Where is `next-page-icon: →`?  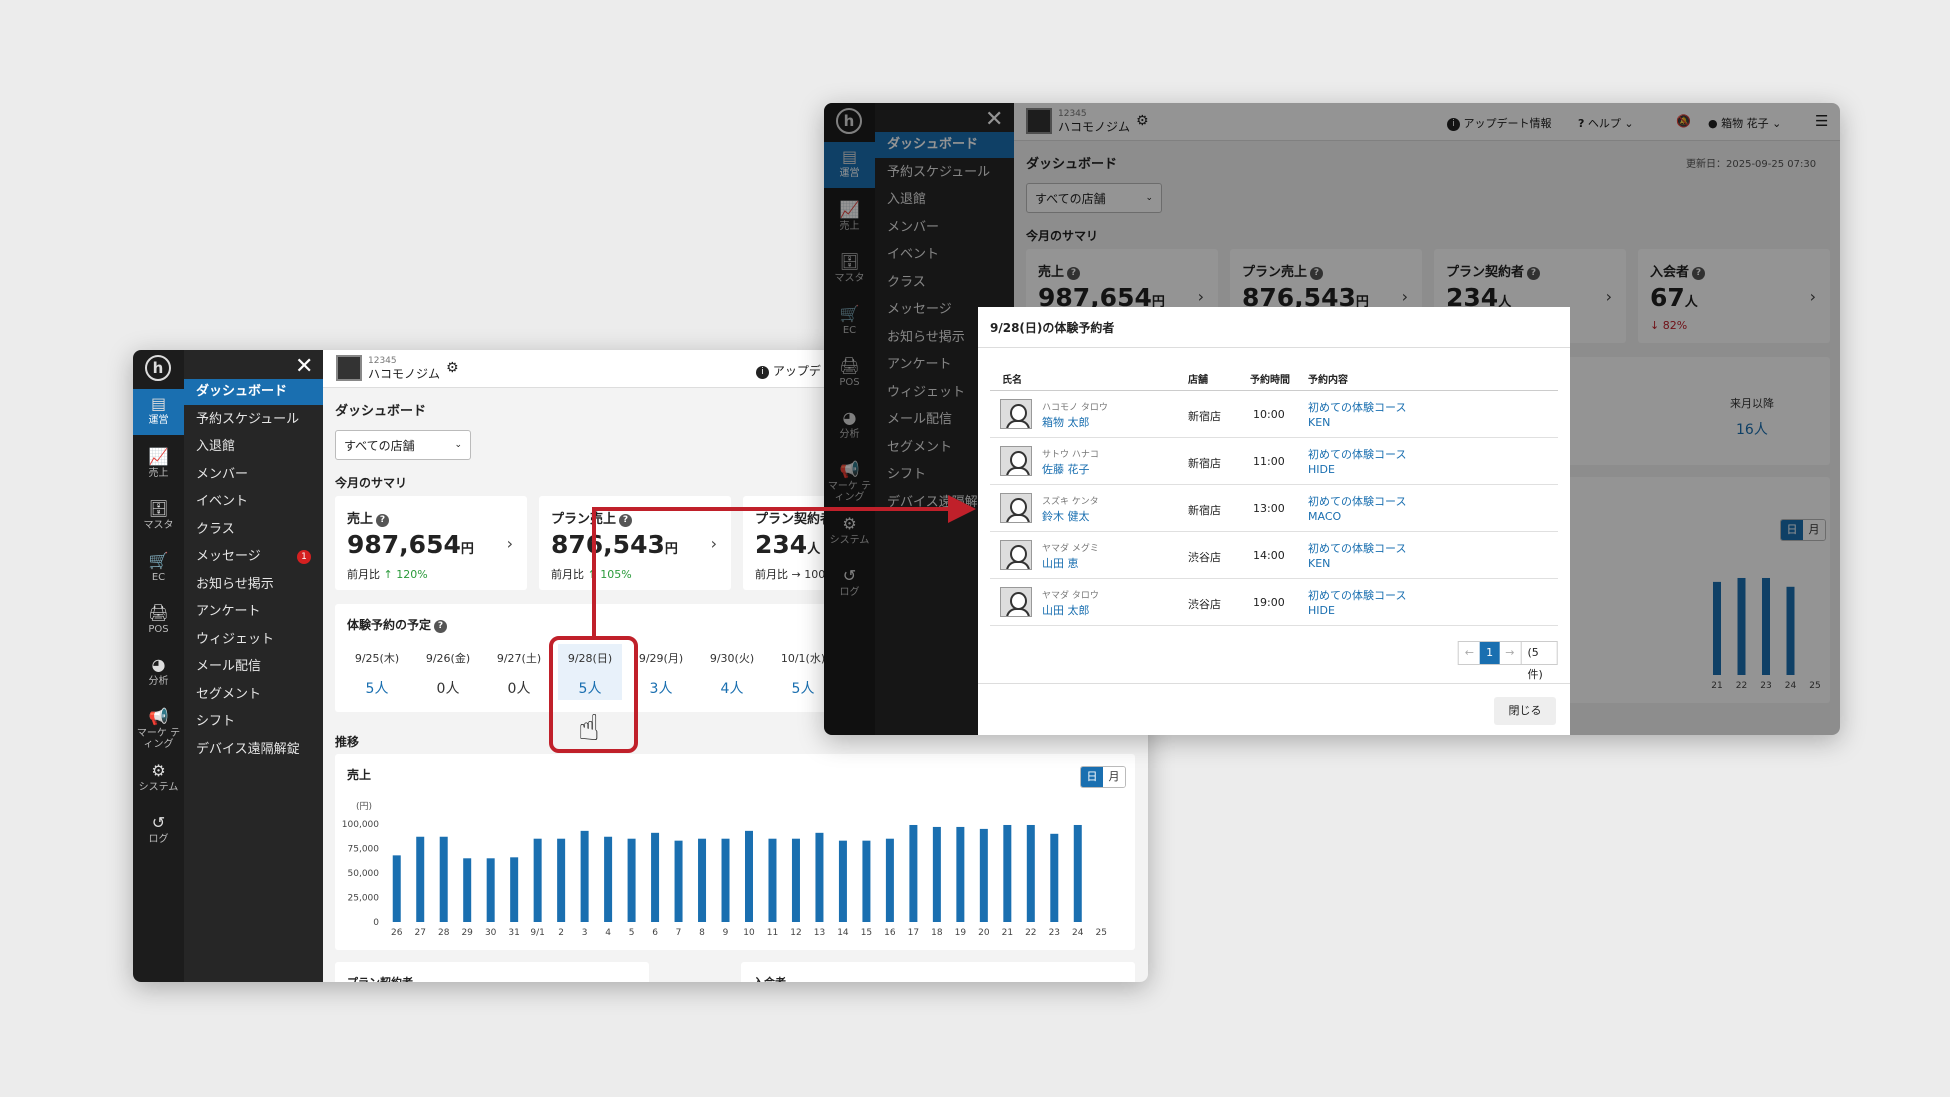 next-page-icon: → is located at coordinates (1509, 653).